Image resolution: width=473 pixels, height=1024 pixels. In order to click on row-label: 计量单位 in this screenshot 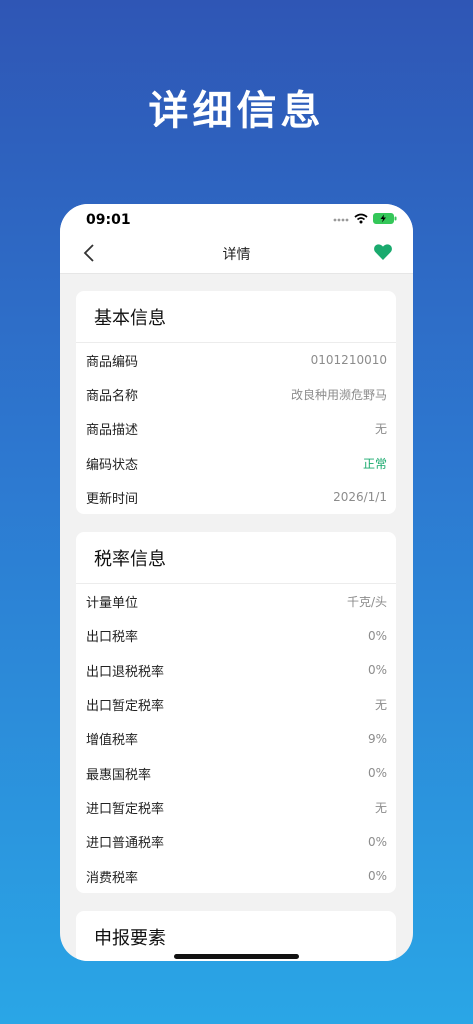, I will do `click(112, 604)`.